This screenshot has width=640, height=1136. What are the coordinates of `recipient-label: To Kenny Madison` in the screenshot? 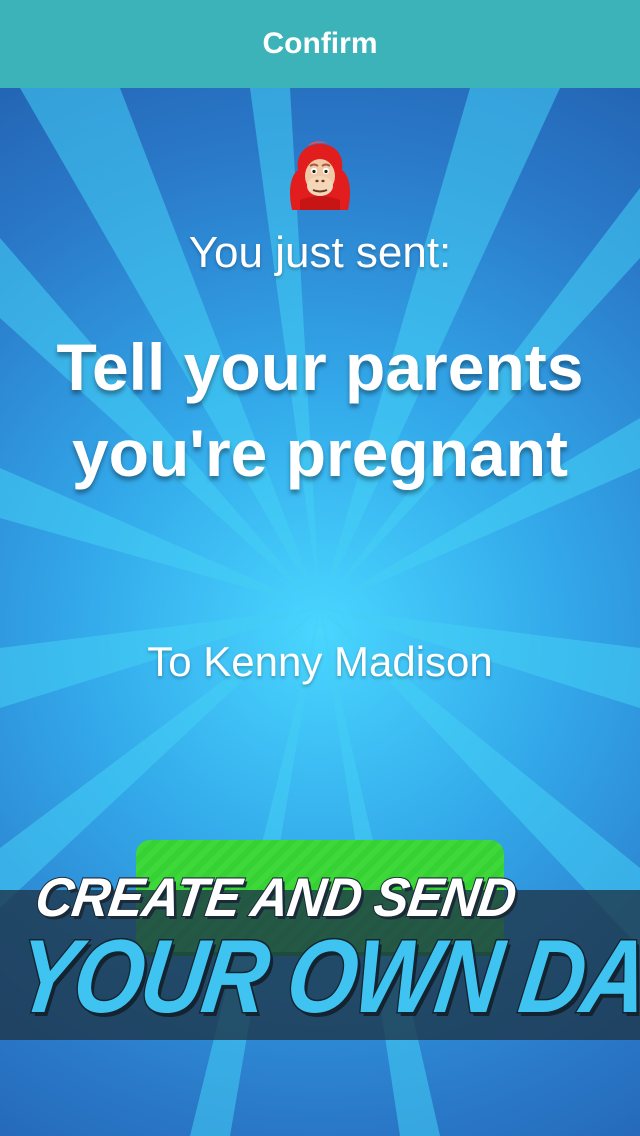 It's located at (320, 661).